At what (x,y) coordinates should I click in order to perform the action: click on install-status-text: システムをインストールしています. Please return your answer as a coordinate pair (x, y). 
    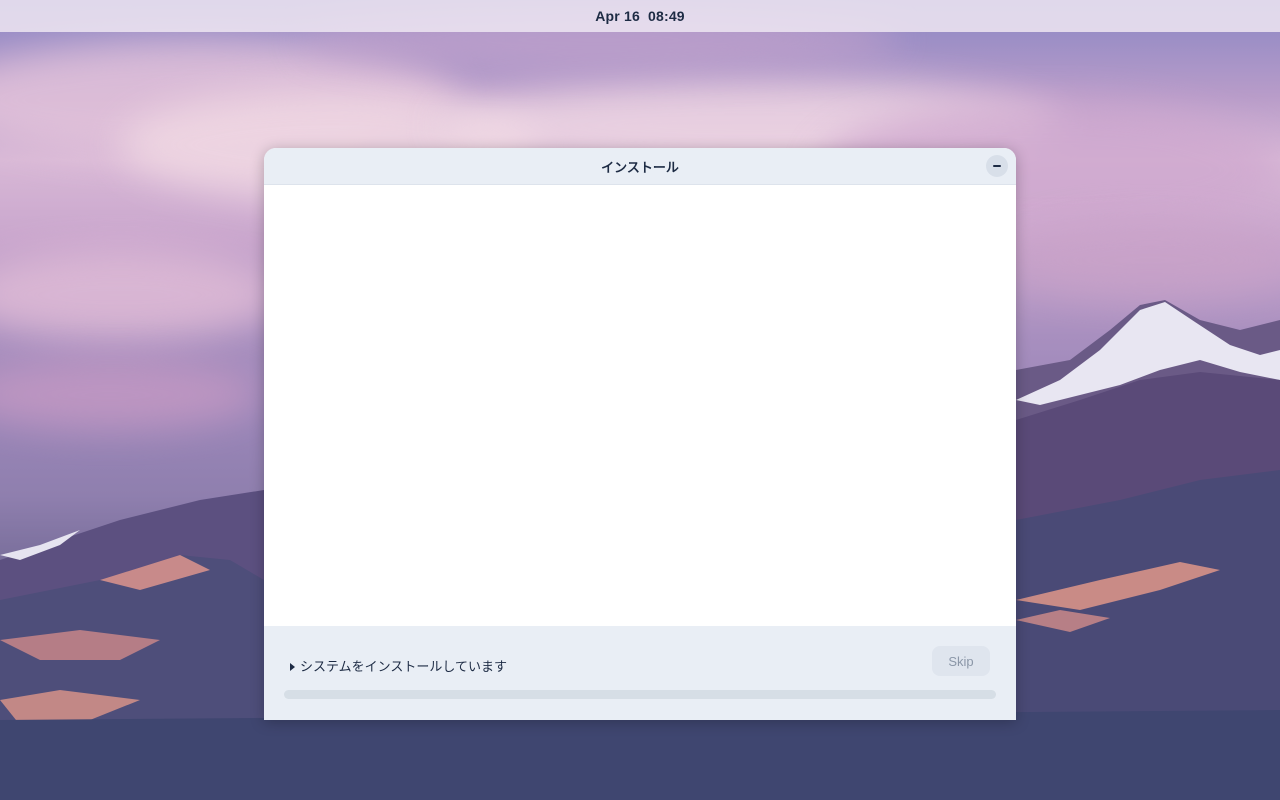
    Looking at the image, I should click on (403, 667).